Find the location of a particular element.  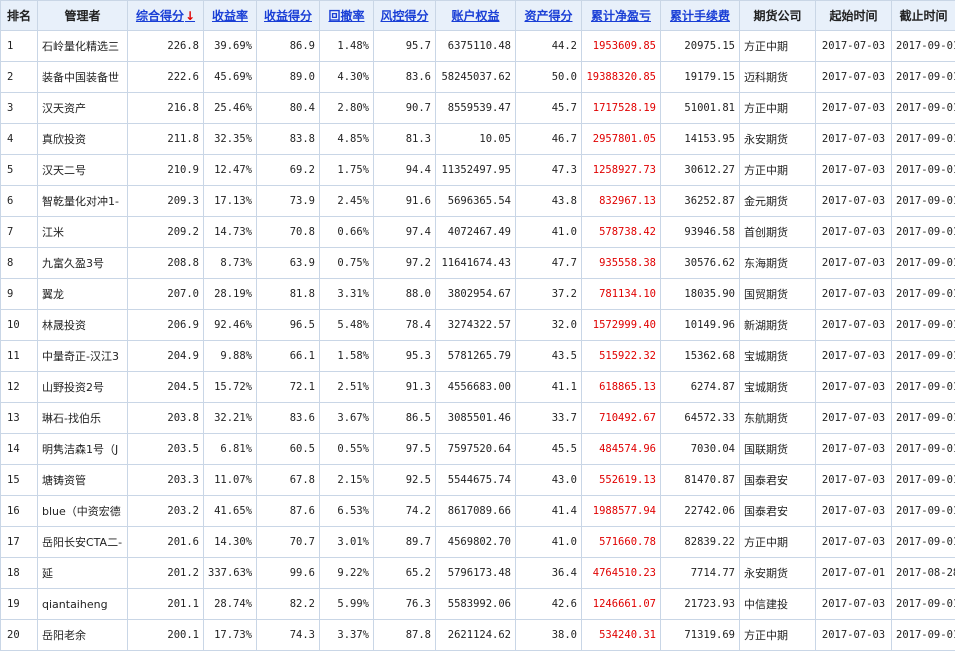

cell-rank: 16 is located at coordinates (19, 511).